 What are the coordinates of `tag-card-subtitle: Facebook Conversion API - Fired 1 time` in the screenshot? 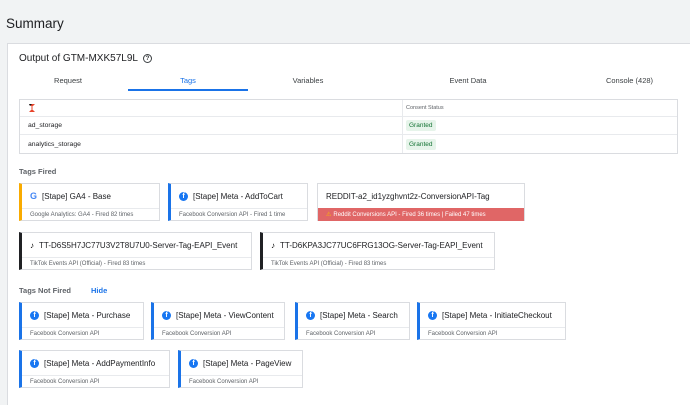 It's located at (239, 214).